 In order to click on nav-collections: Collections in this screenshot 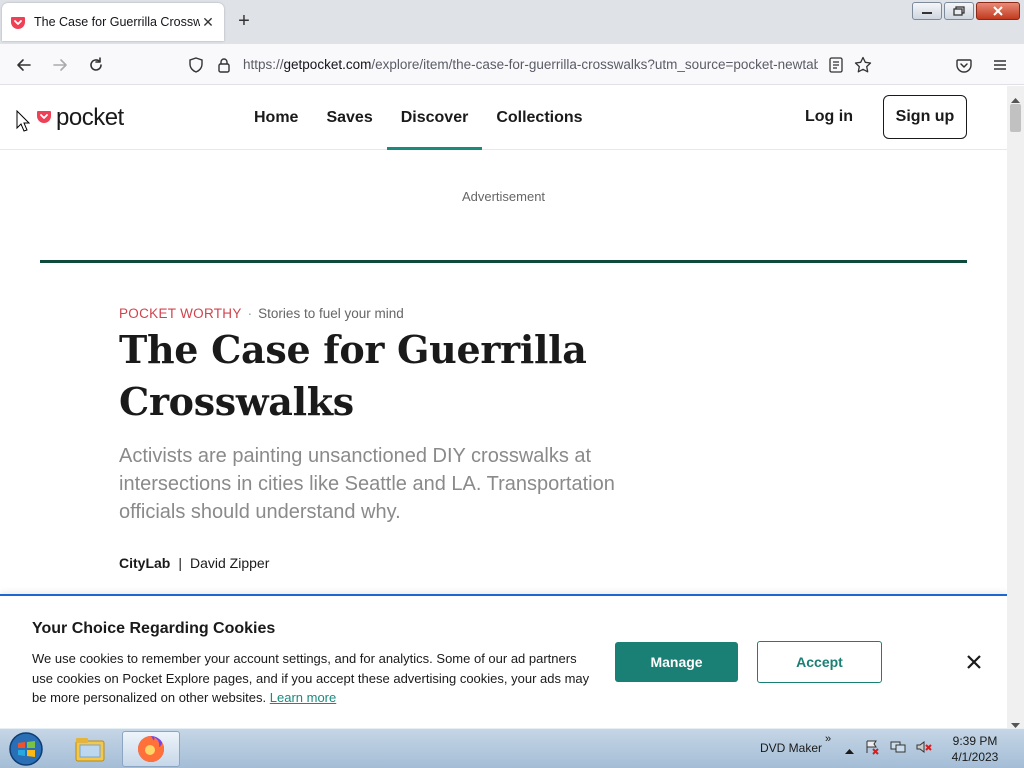, I will do `click(539, 118)`.